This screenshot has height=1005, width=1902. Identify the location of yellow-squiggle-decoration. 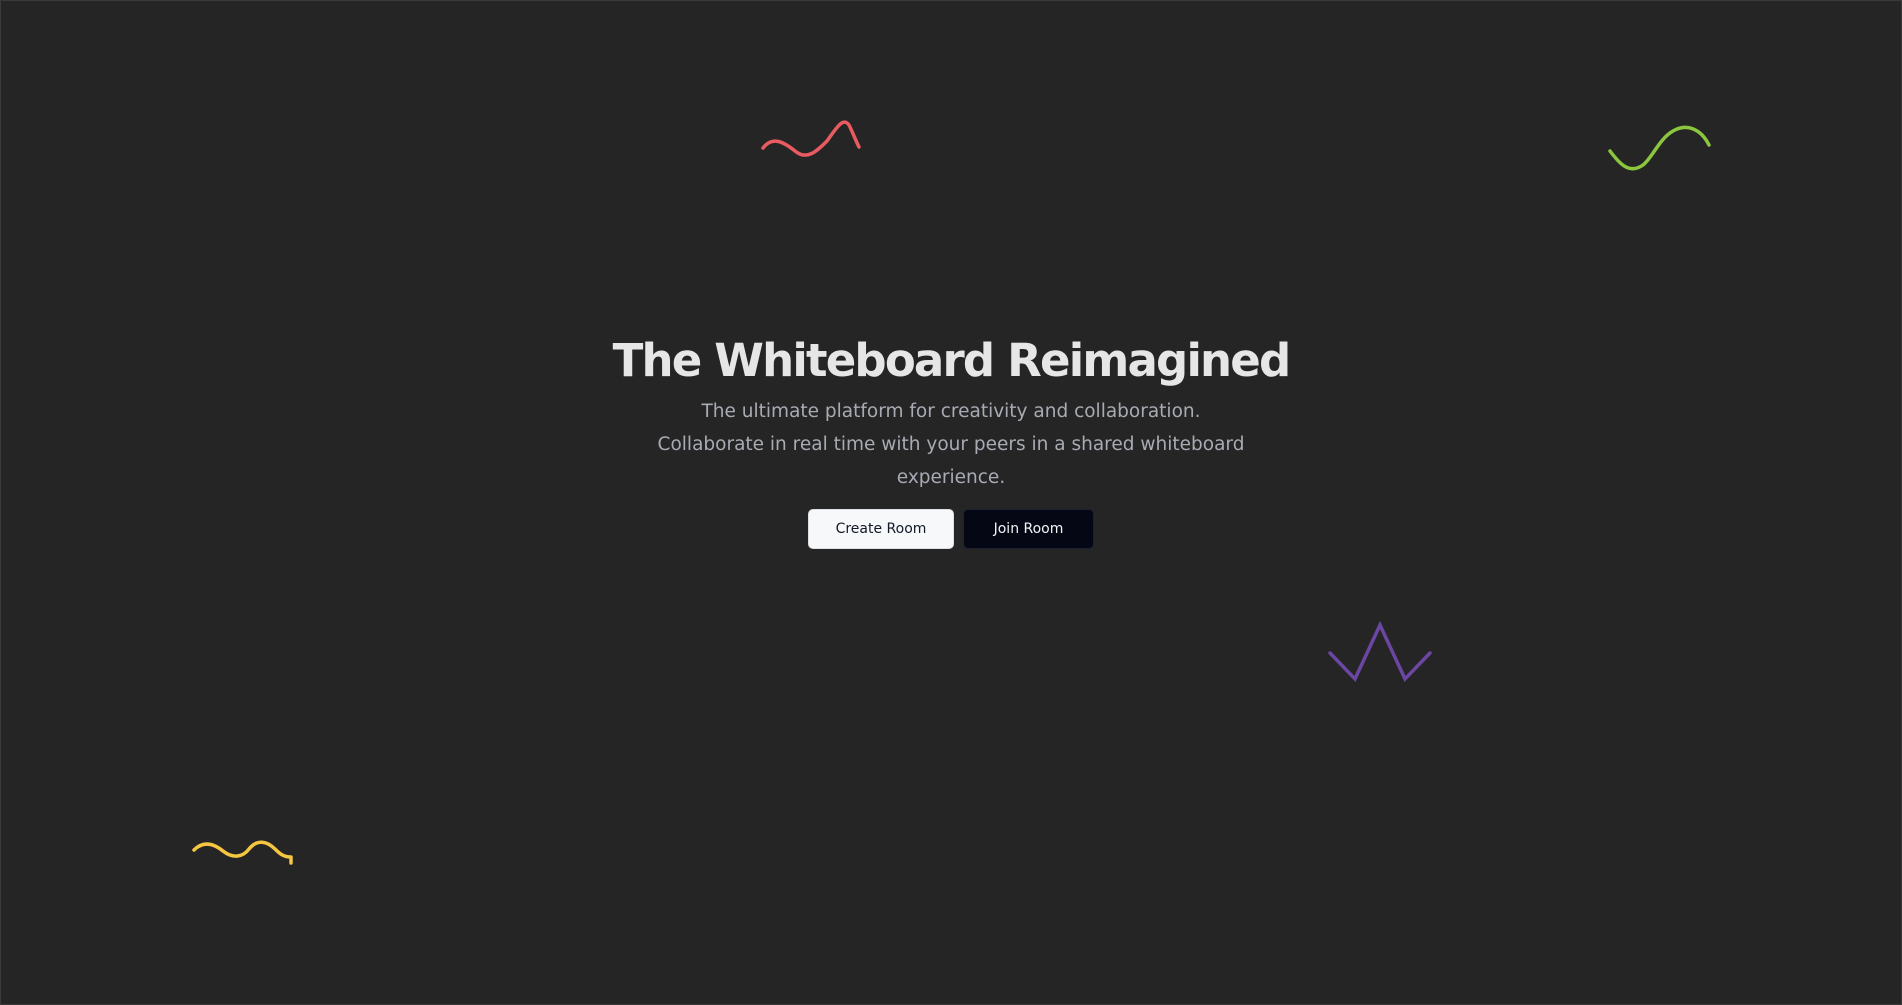
(242, 852).